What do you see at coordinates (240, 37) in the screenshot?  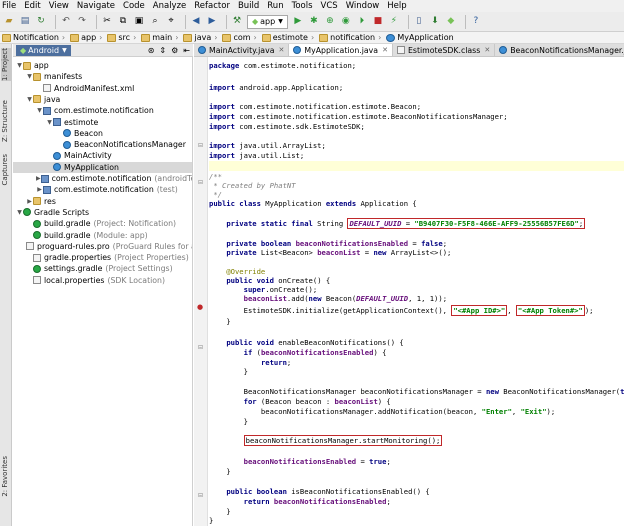 I see `breadcrumb-item: com ›` at bounding box center [240, 37].